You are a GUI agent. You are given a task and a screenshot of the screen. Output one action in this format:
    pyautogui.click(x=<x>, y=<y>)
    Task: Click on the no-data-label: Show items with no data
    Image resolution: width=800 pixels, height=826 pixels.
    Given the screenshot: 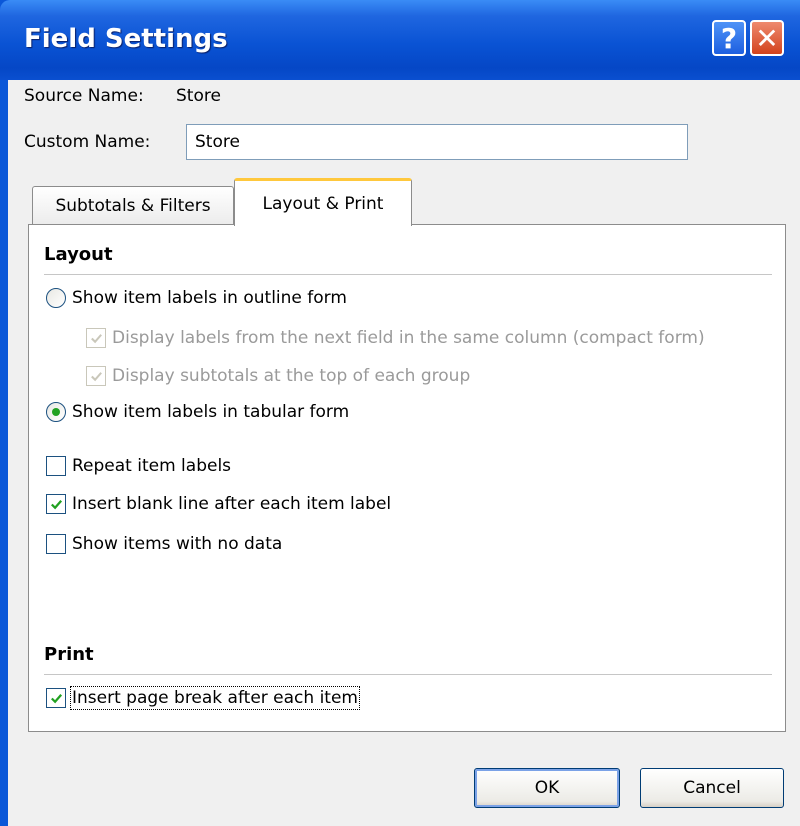 What is the action you would take?
    pyautogui.click(x=177, y=544)
    